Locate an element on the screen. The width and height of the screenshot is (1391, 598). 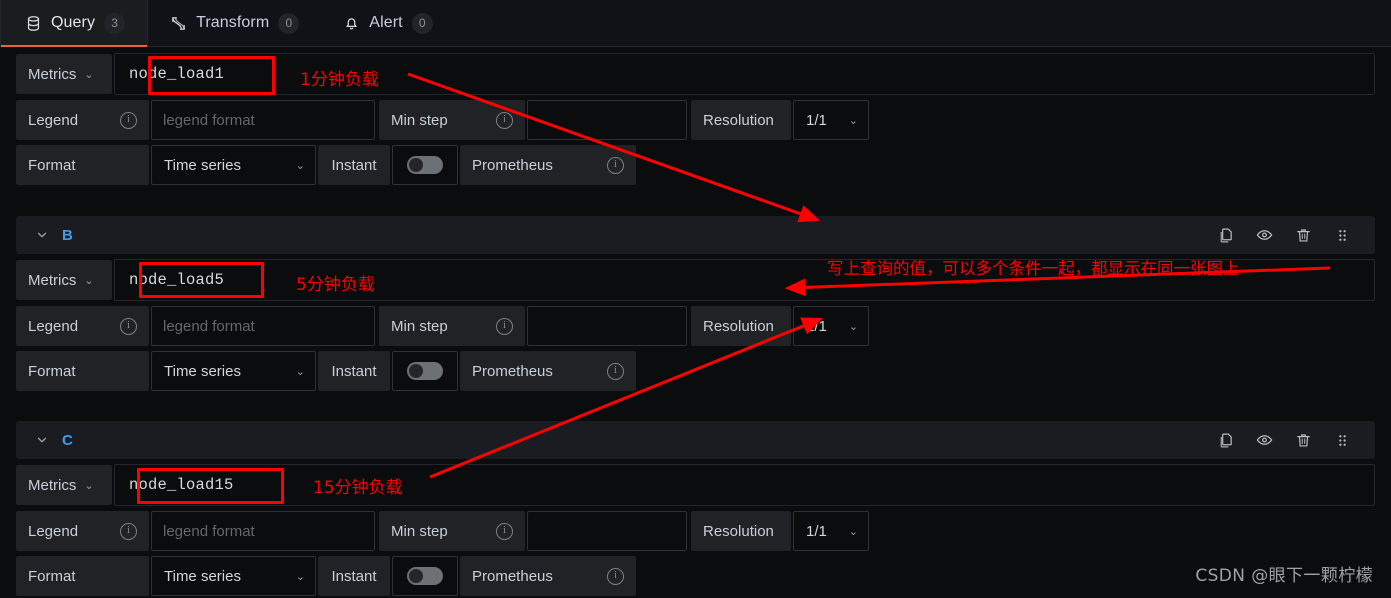
instant-label-b: Instant is located at coordinates (354, 371).